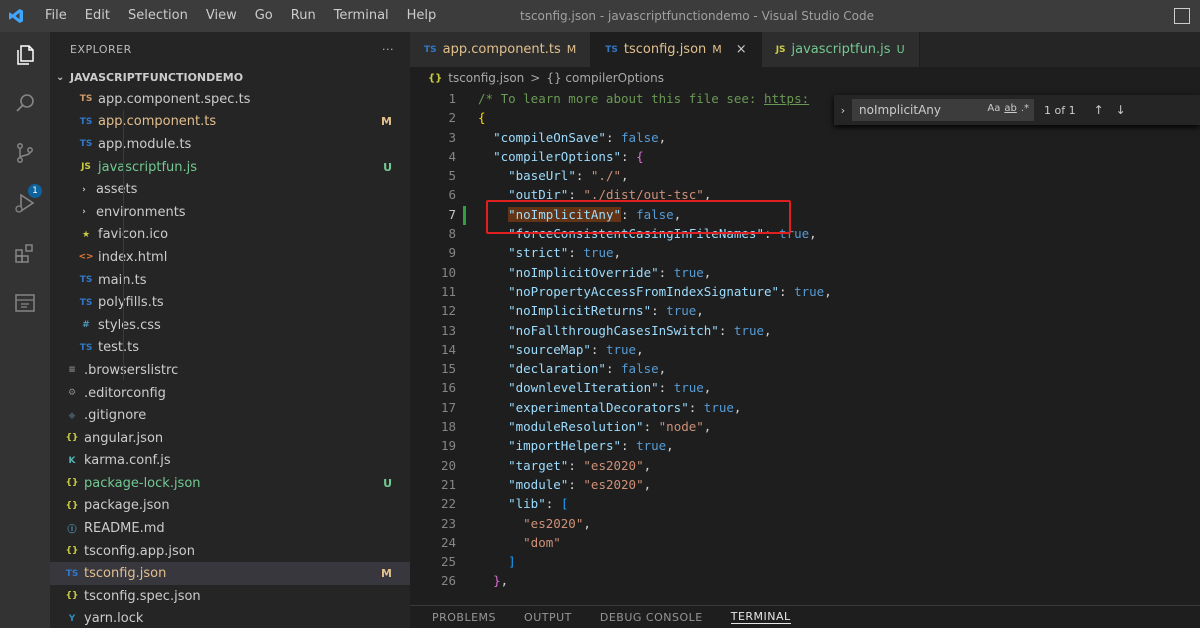 The image size is (1200, 628). What do you see at coordinates (230, 189) in the screenshot?
I see `folder-item: › assets` at bounding box center [230, 189].